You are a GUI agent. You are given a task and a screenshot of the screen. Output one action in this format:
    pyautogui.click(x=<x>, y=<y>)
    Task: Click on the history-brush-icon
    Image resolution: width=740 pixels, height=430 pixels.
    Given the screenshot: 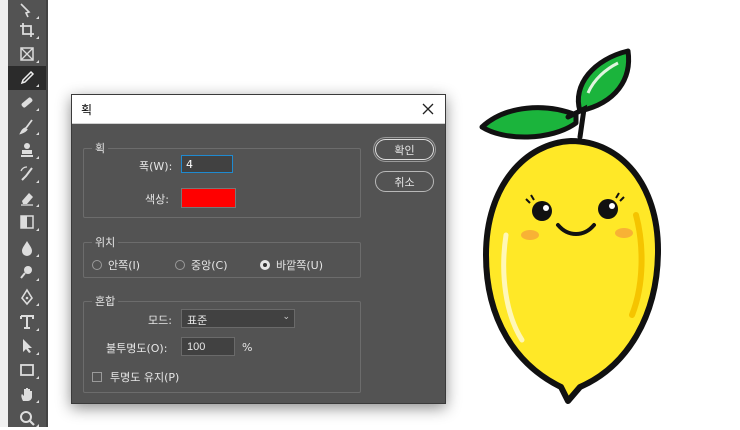 What is the action you would take?
    pyautogui.click(x=26, y=173)
    